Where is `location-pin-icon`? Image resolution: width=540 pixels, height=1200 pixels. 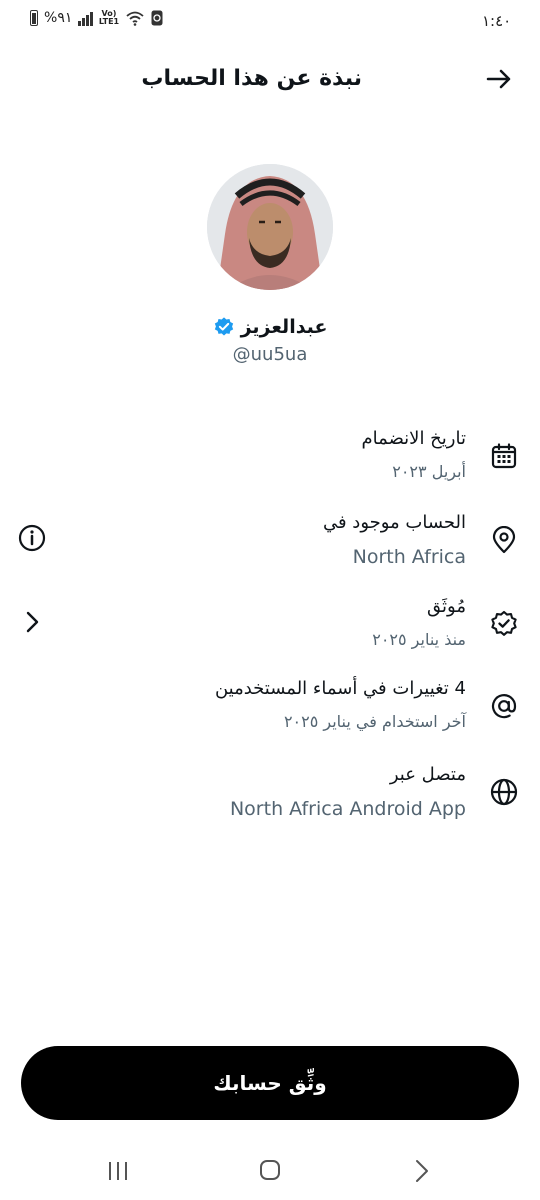
location-pin-icon is located at coordinates (504, 540).